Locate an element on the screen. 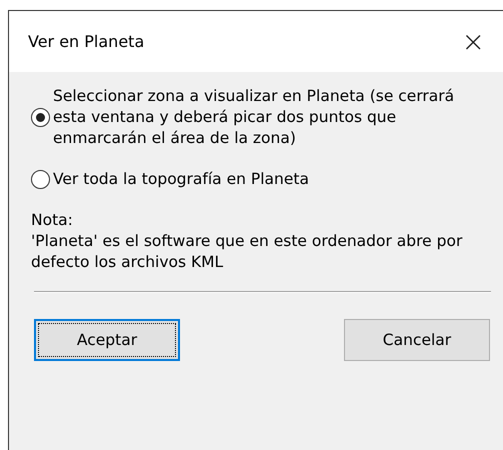  close-button: × is located at coordinates (473, 42).